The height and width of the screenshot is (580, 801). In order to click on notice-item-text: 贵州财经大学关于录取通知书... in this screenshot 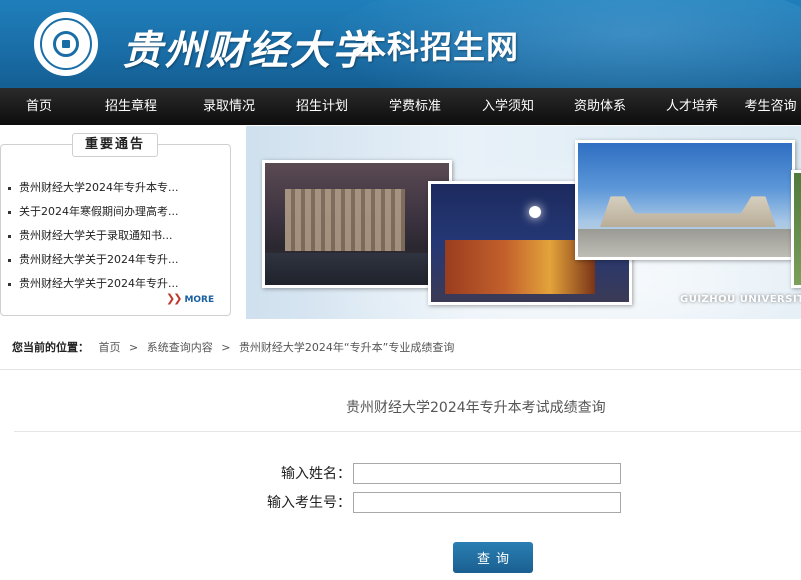, I will do `click(96, 235)`.